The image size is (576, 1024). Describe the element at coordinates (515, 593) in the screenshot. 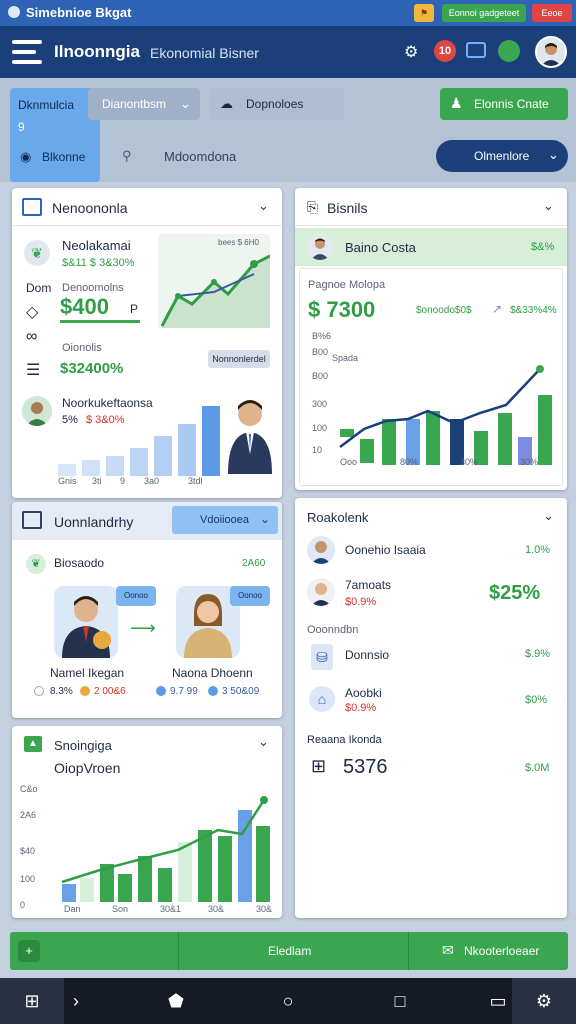

I see `item-value: $25%` at that location.